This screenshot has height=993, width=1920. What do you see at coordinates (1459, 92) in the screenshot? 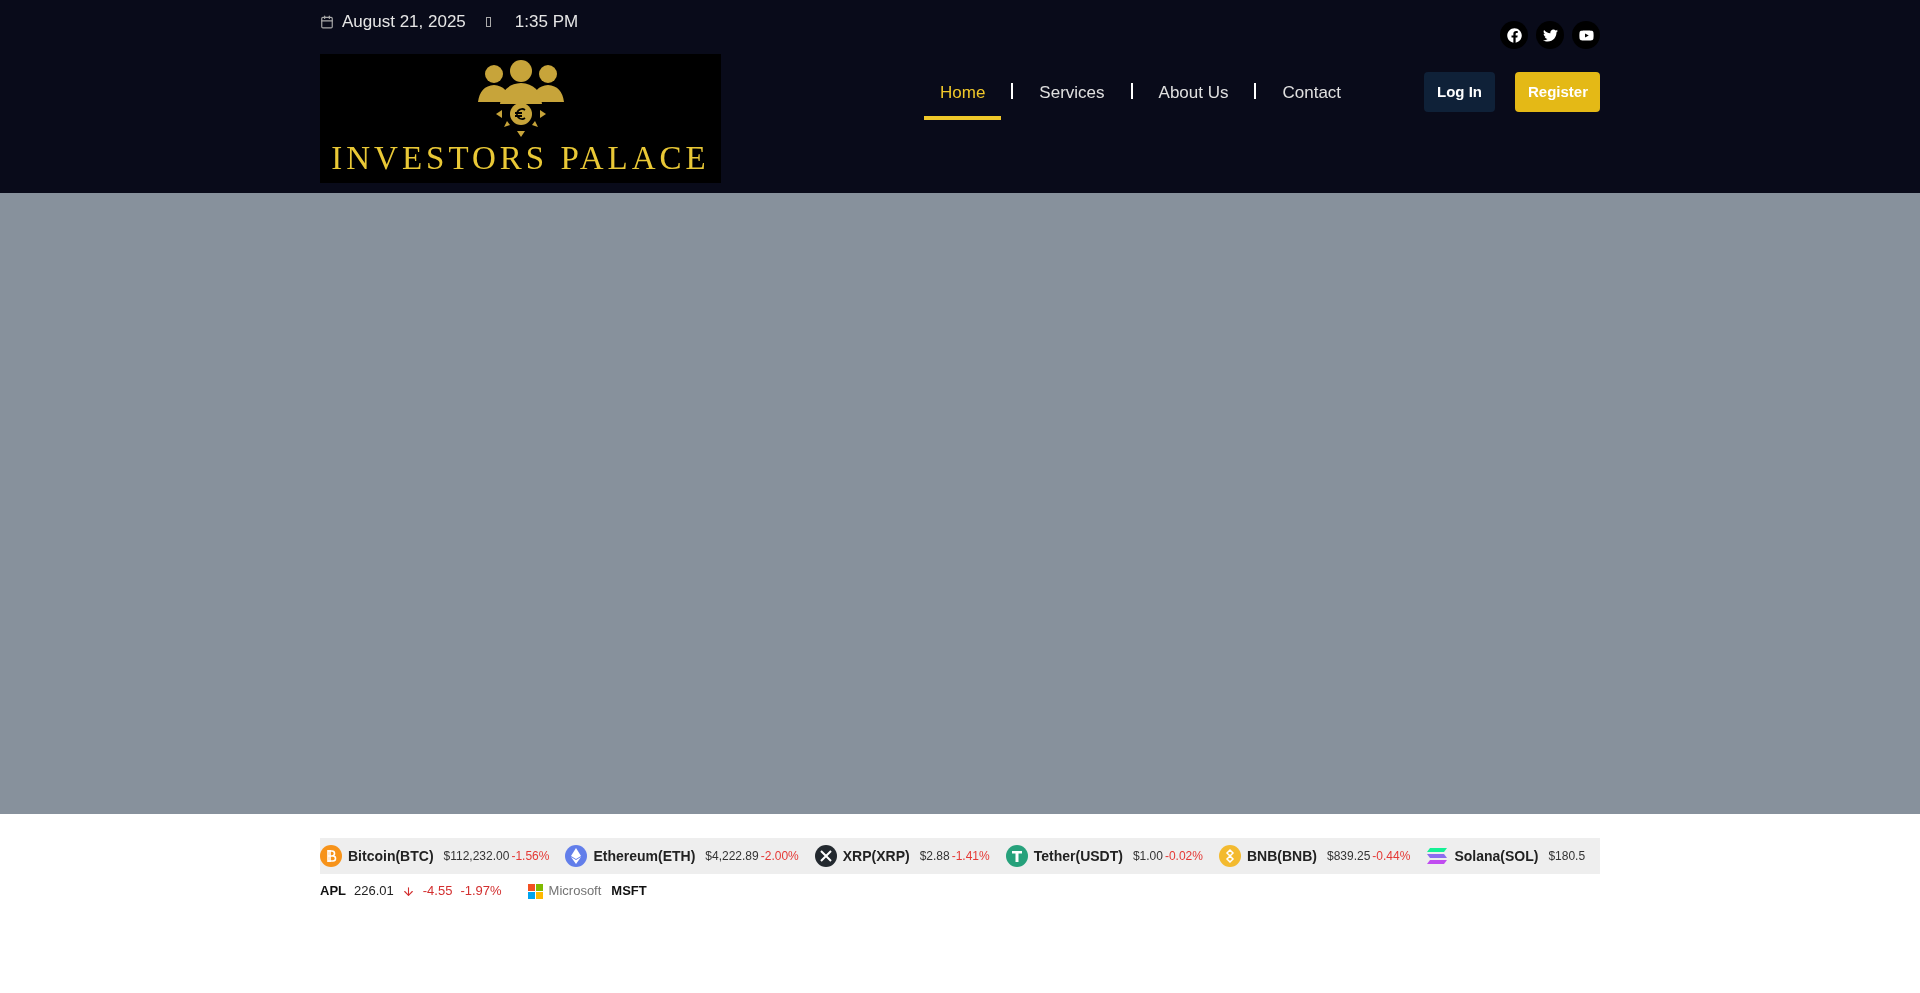
I see `login-button: Log In` at bounding box center [1459, 92].